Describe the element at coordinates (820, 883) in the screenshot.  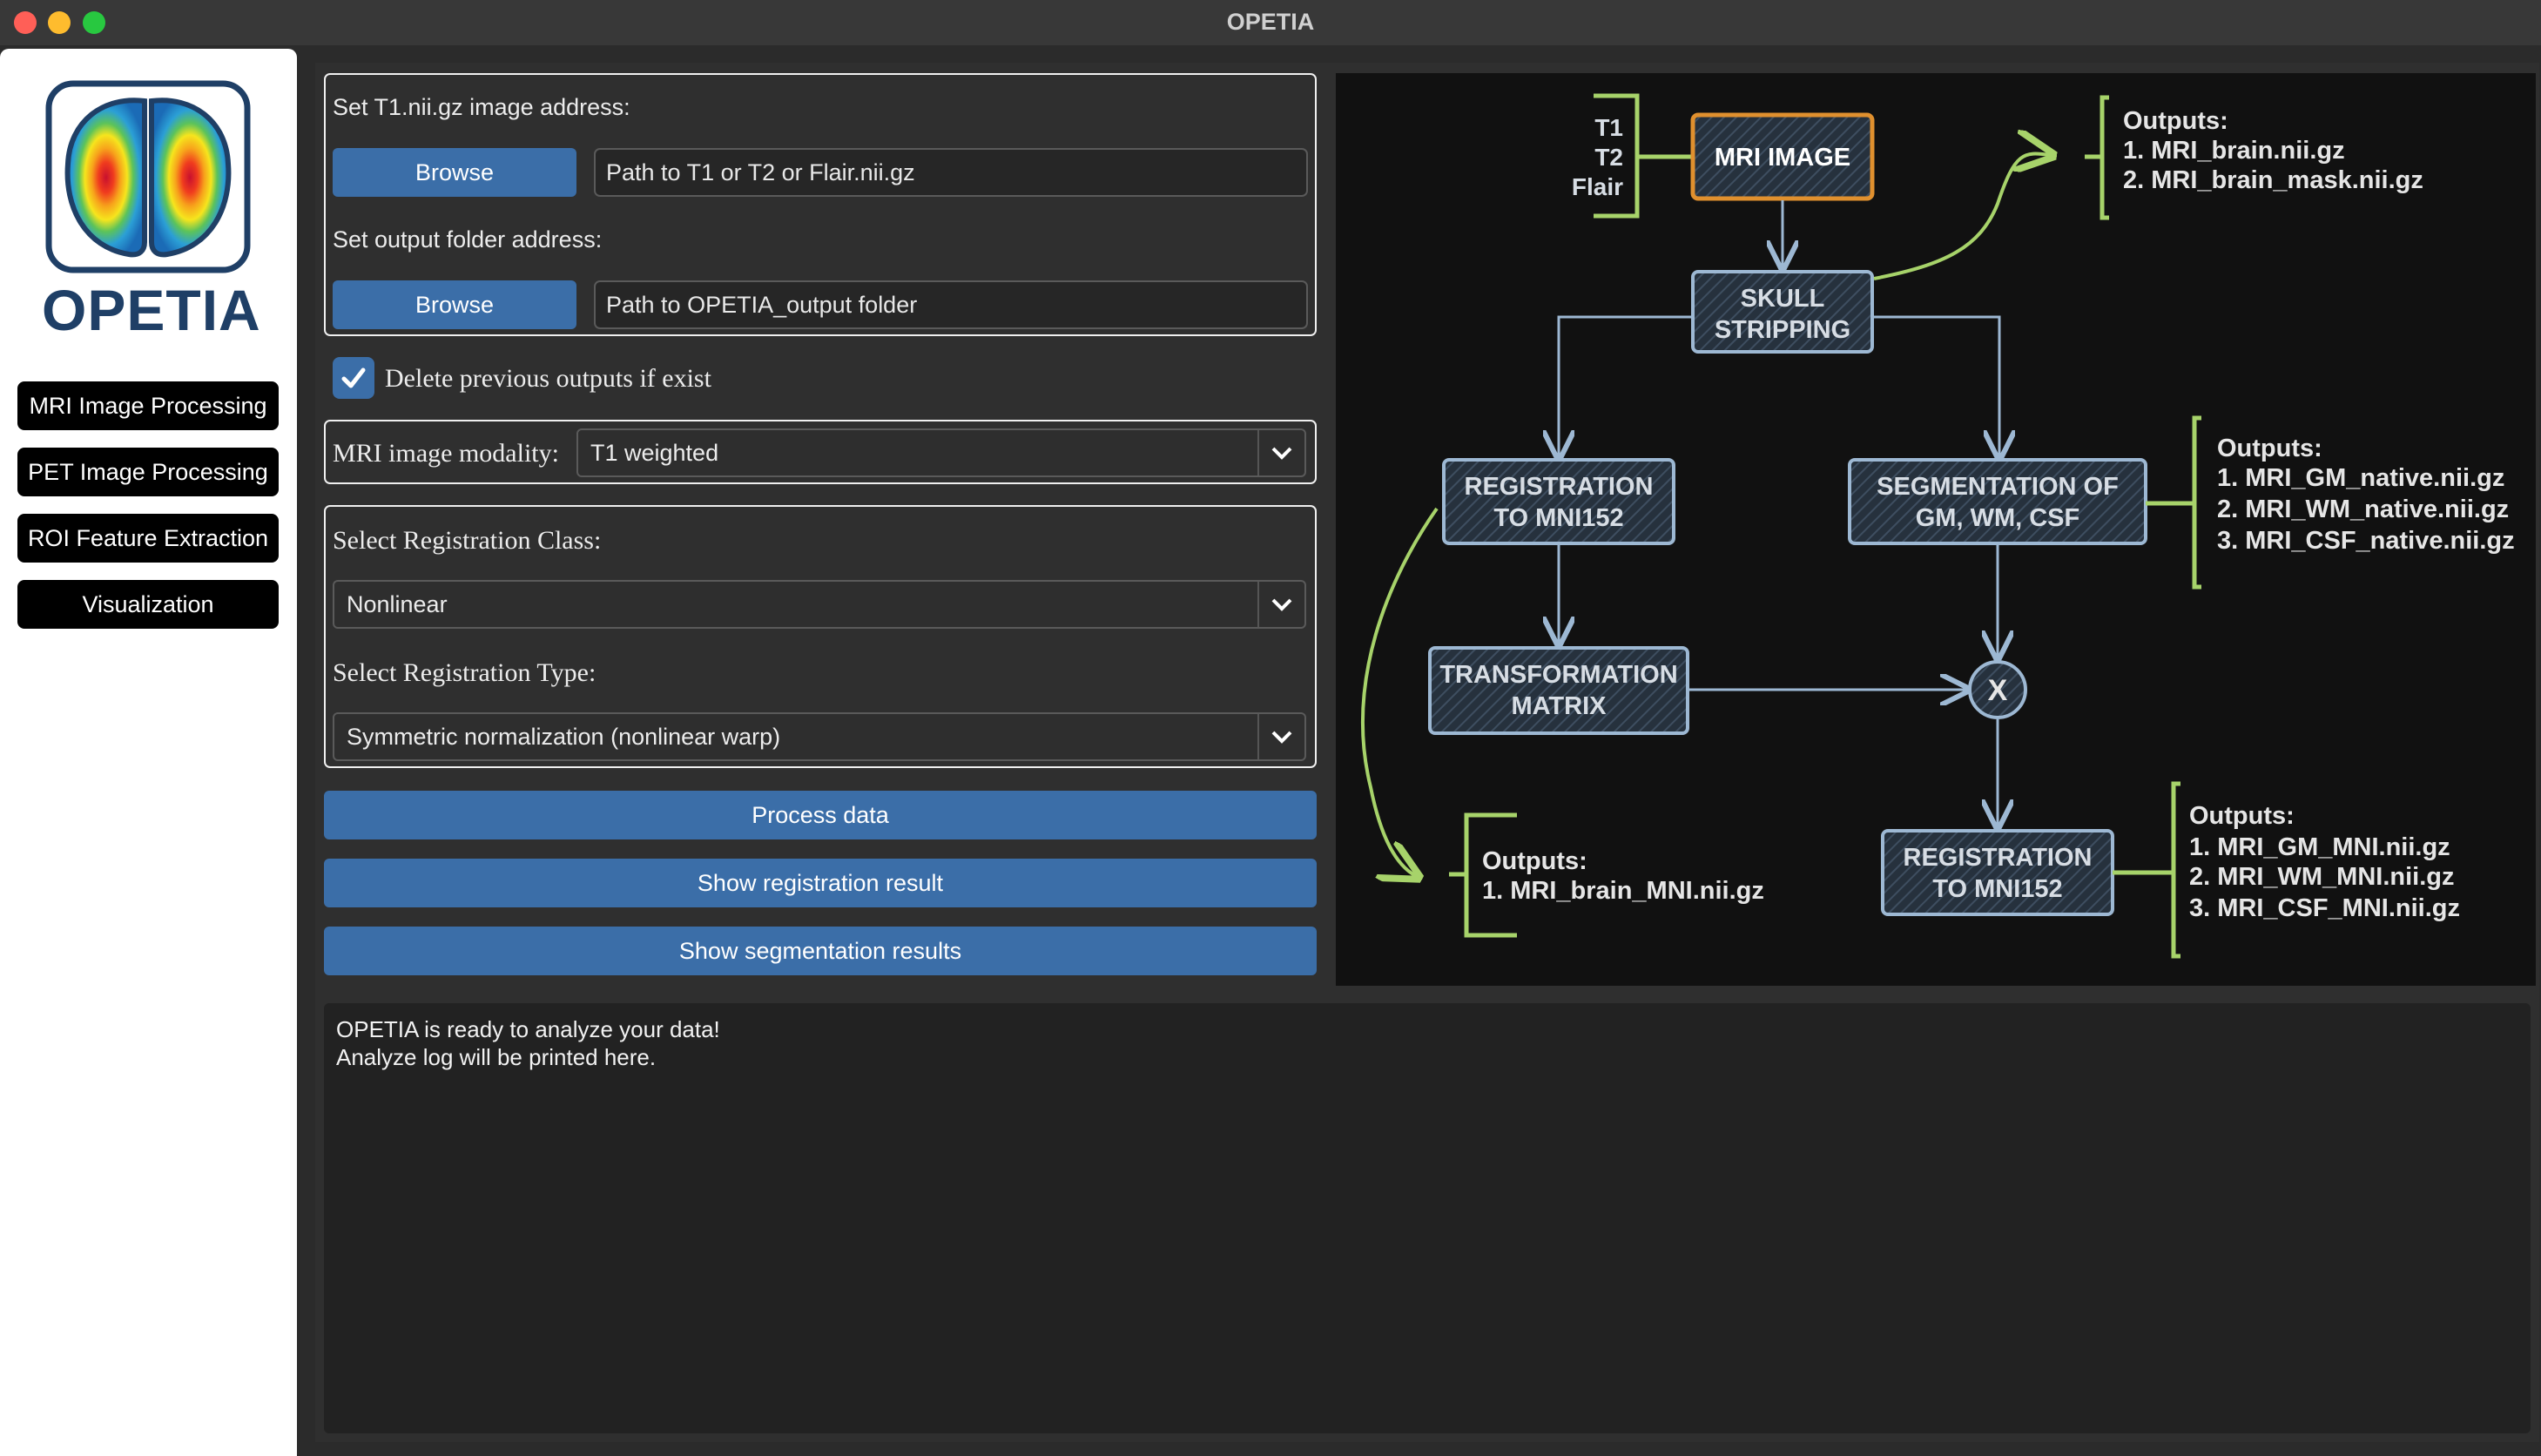
I see `show-registration-button: Show registration result` at that location.